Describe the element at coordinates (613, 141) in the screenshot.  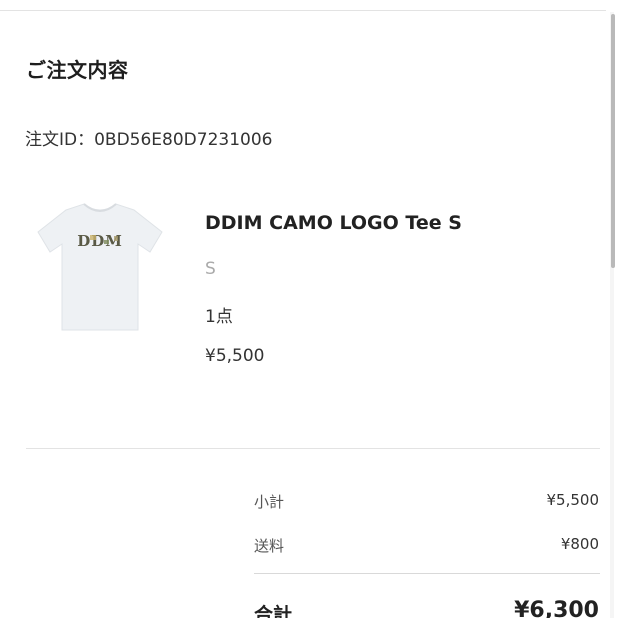
I see `scrollbar-thumb` at that location.